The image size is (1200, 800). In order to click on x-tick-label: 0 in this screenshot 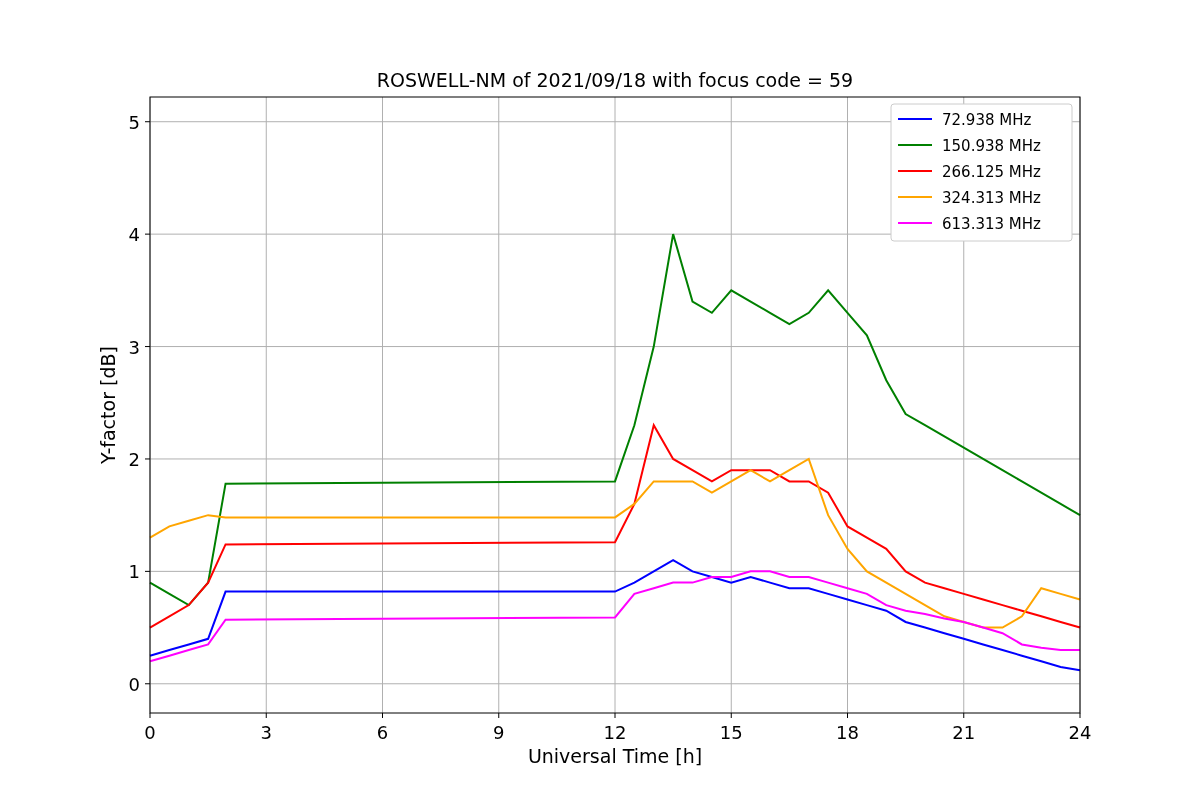, I will do `click(150, 732)`.